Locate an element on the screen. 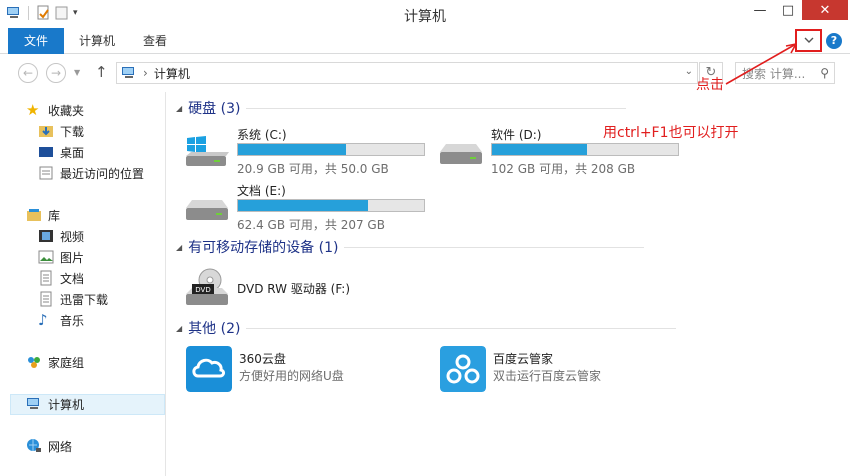 The height and width of the screenshot is (476, 850). app-description: 双击运行百度云管家 is located at coordinates (547, 376).